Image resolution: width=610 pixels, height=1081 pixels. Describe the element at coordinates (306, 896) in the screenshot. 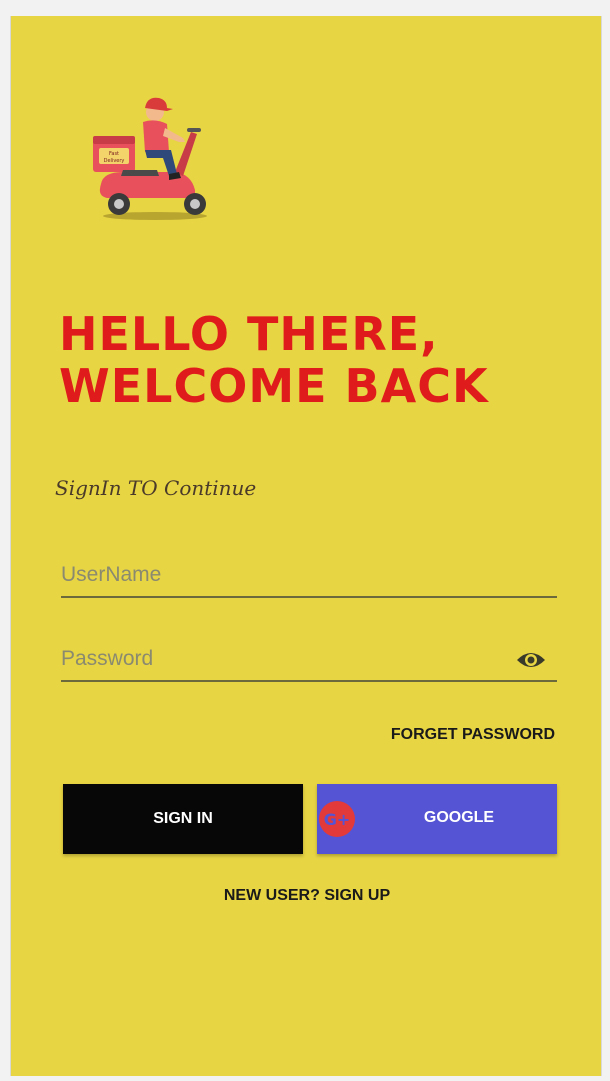

I see `sign-up-link: NEW USER? SIGN UP` at that location.